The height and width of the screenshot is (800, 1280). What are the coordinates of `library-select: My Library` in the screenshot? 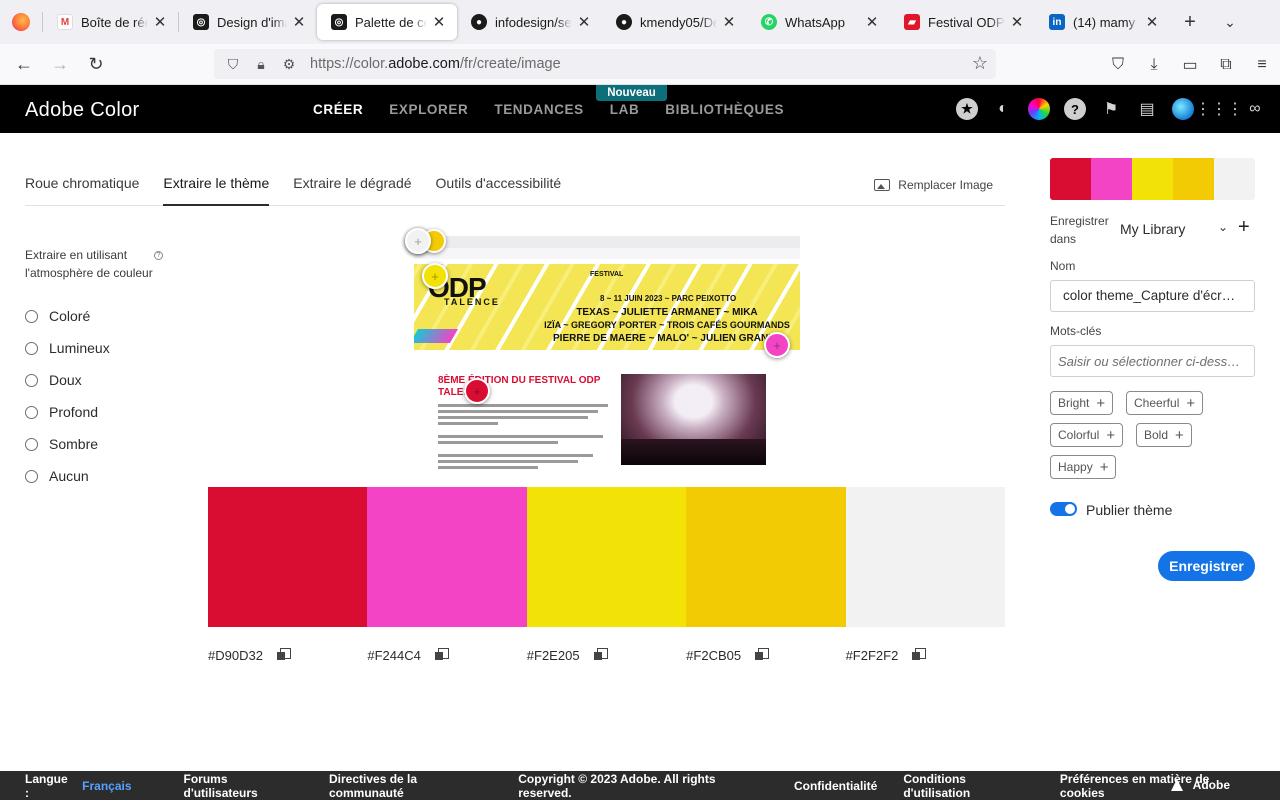 It's located at (1152, 229).